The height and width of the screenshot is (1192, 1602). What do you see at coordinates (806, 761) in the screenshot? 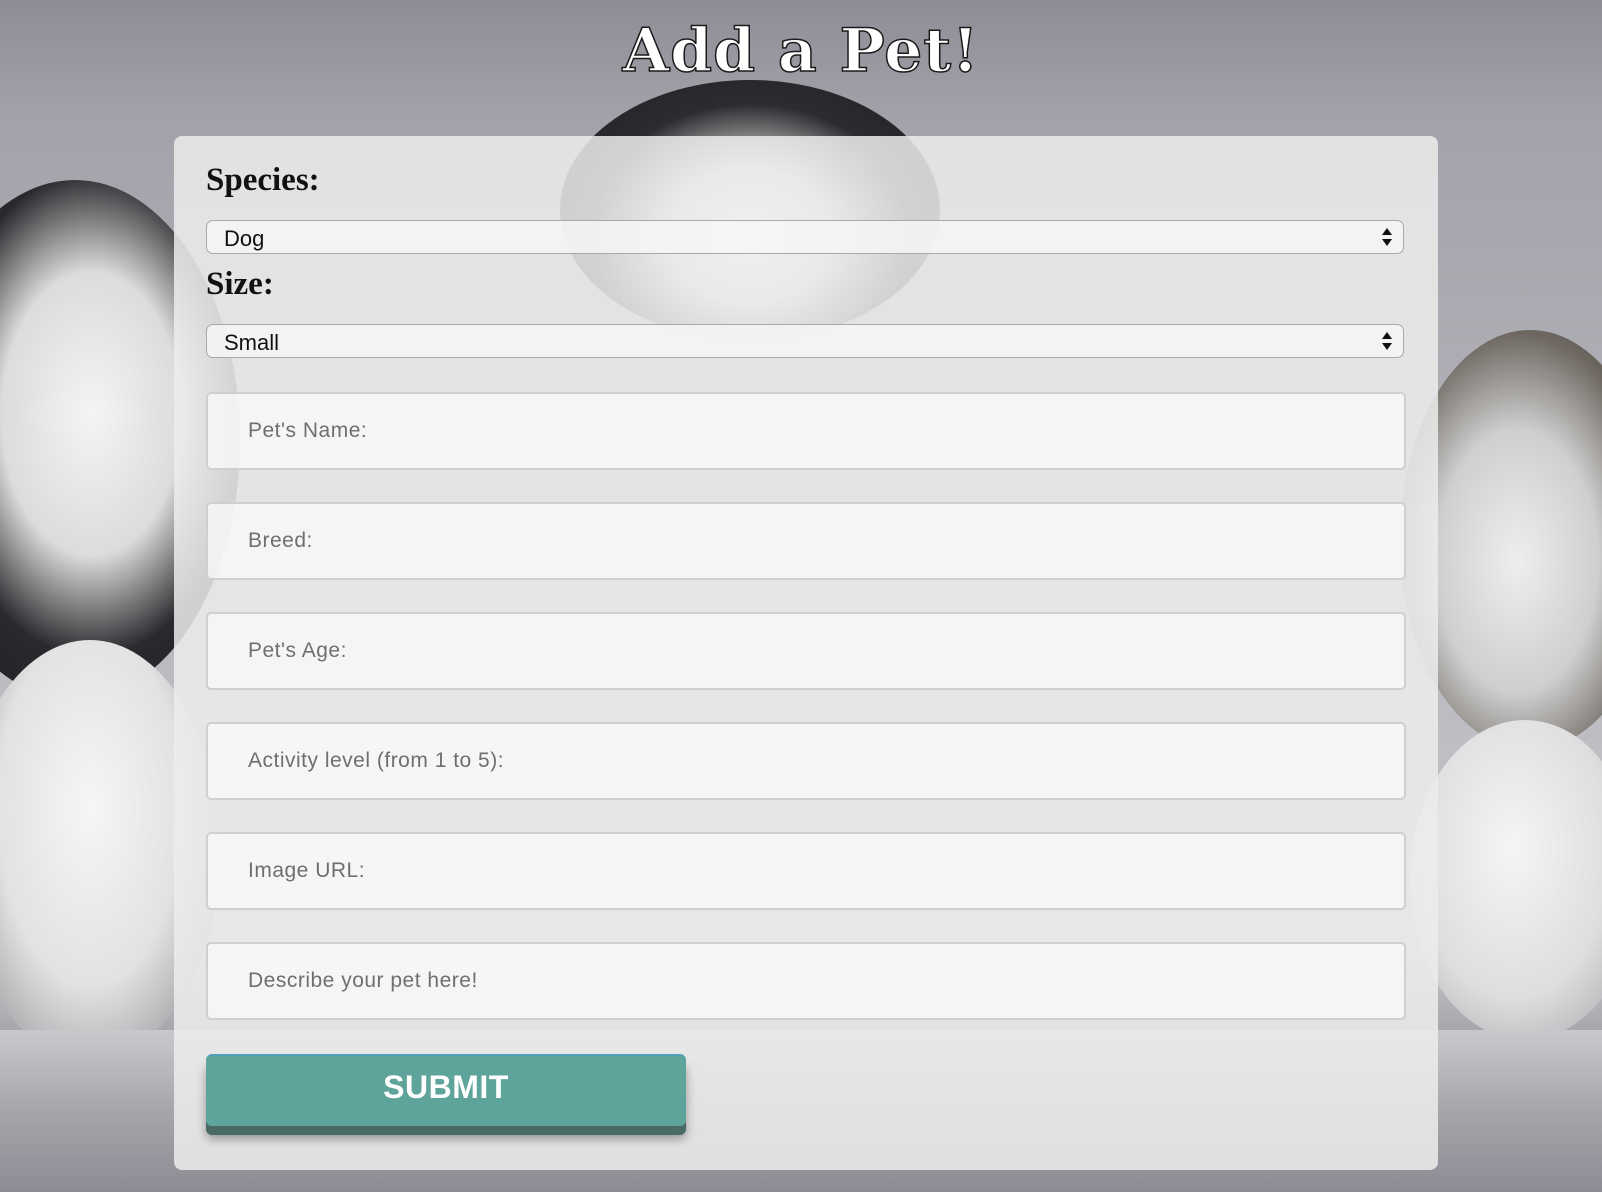
I see `activity-level-input` at bounding box center [806, 761].